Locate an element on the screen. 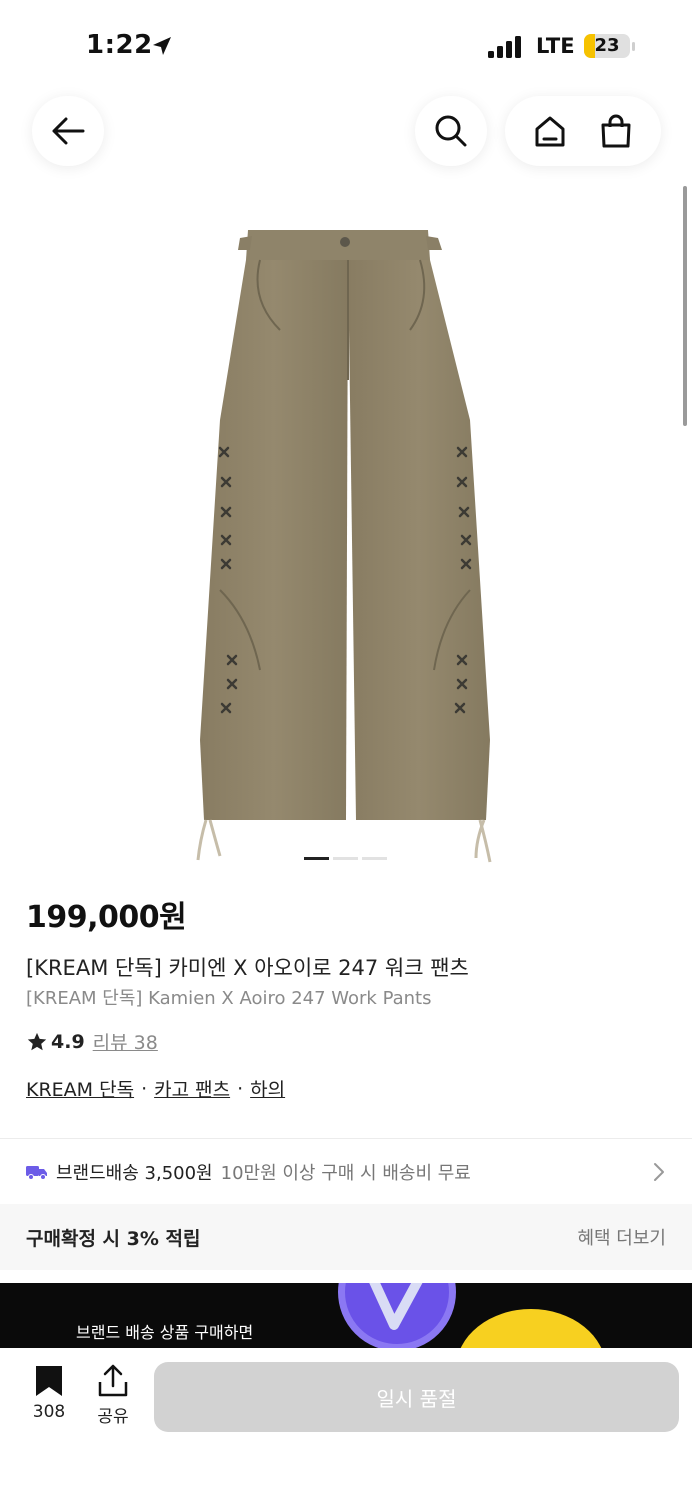 This screenshot has height=1500, width=692. bookmark-icon is located at coordinates (49, 1381).